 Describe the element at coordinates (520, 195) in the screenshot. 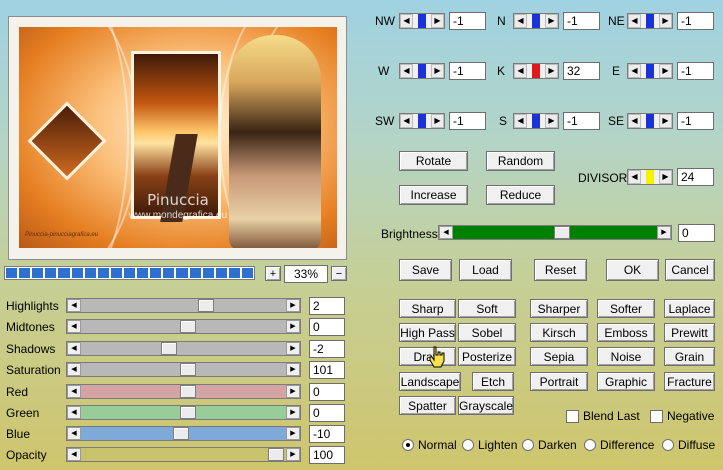

I see `reduce-button: Reduce` at that location.